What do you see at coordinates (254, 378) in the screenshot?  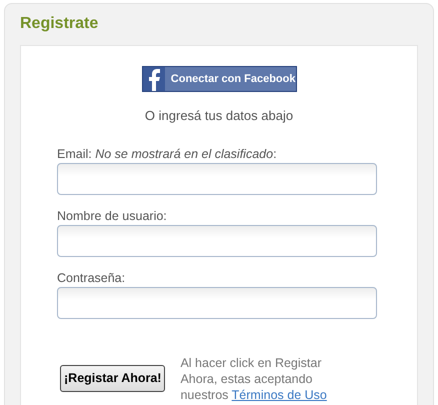 I see `terms-text: Al hacer click en Registar Ahora, estas aceptando nuestros Términos de Uso` at bounding box center [254, 378].